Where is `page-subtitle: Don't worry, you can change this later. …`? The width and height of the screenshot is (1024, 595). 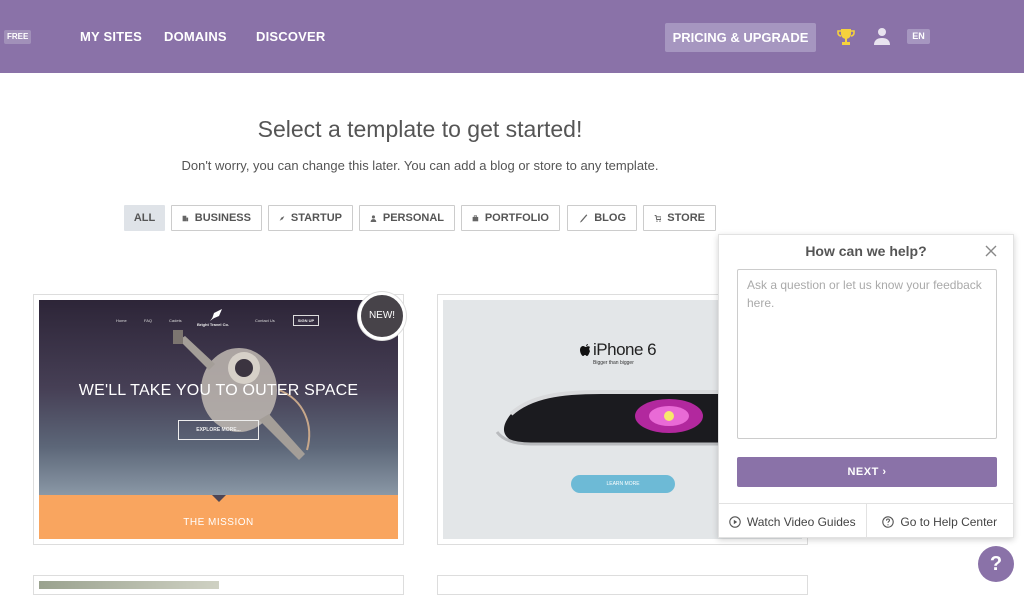
page-subtitle: Don't worry, you can change this later. … is located at coordinates (420, 165).